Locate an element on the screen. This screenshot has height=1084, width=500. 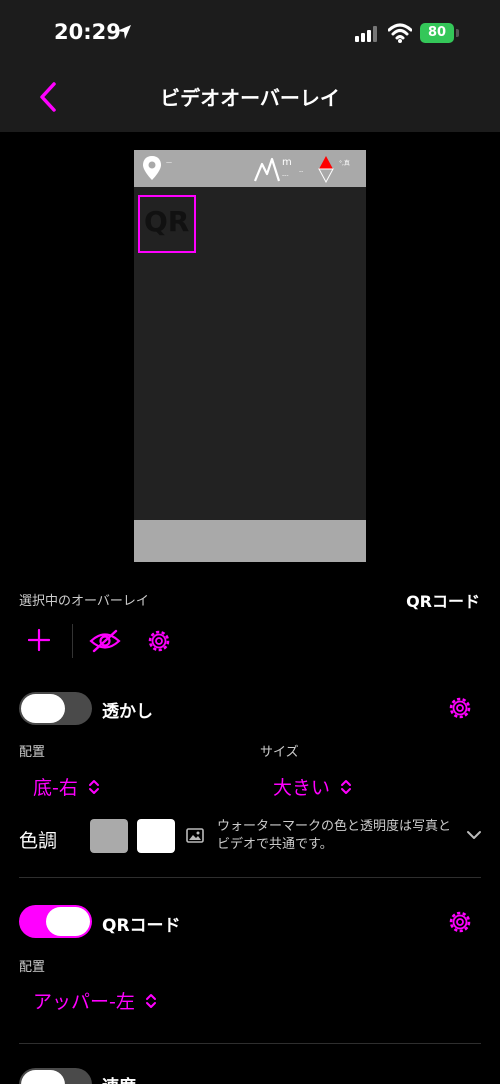
qr-placement-picker: アッパー-左 is located at coordinates (95, 1000).